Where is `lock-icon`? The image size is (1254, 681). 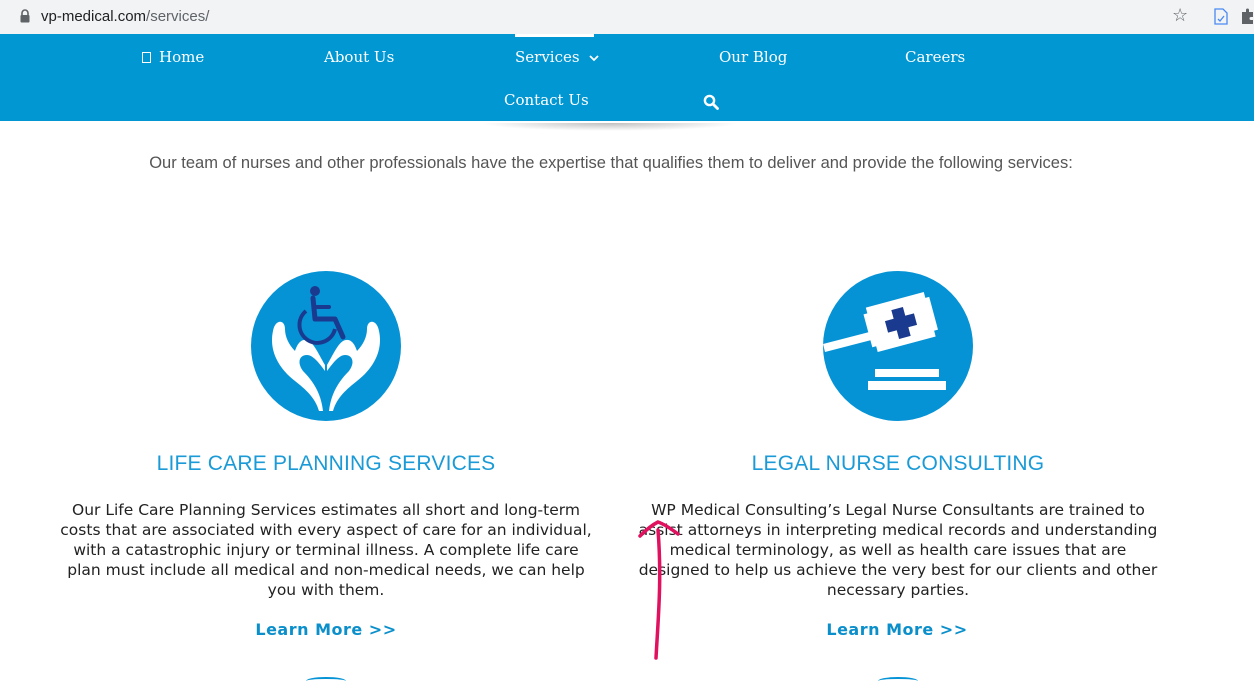 lock-icon is located at coordinates (25, 16).